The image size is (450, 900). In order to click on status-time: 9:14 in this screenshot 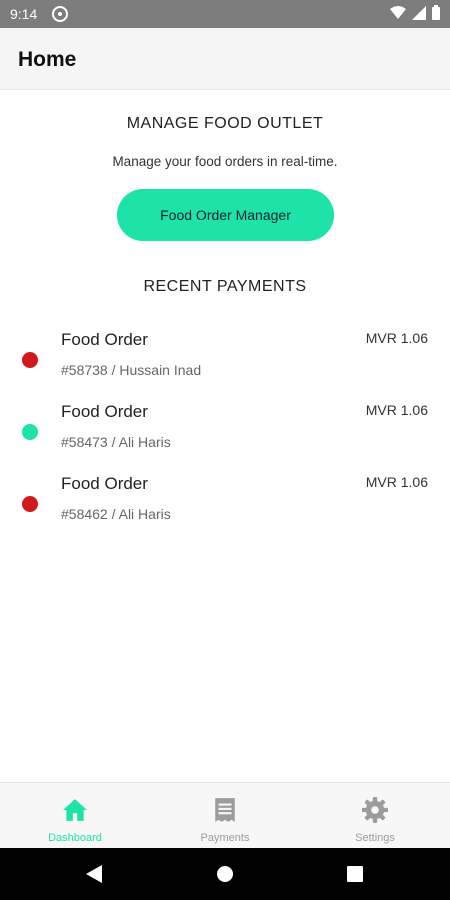, I will do `click(24, 14)`.